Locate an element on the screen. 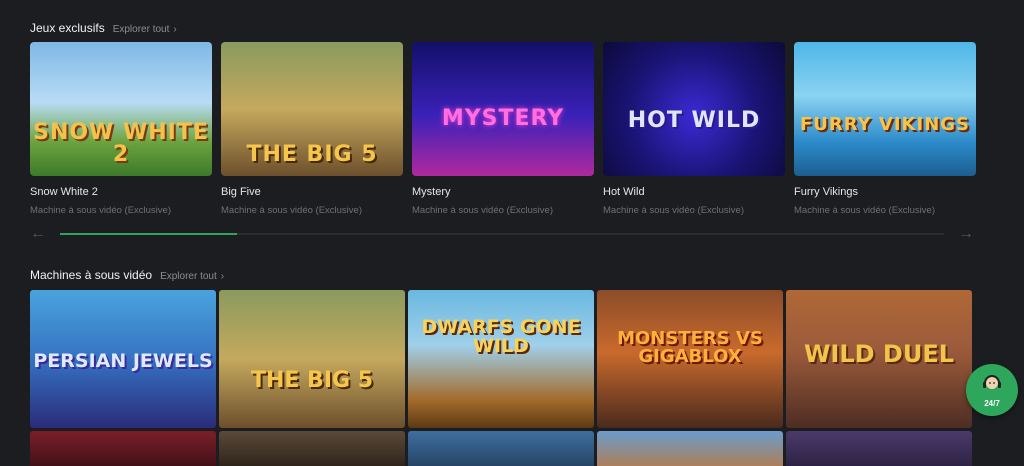 This screenshot has width=1024, height=466. game-title: Mystery is located at coordinates (431, 192).